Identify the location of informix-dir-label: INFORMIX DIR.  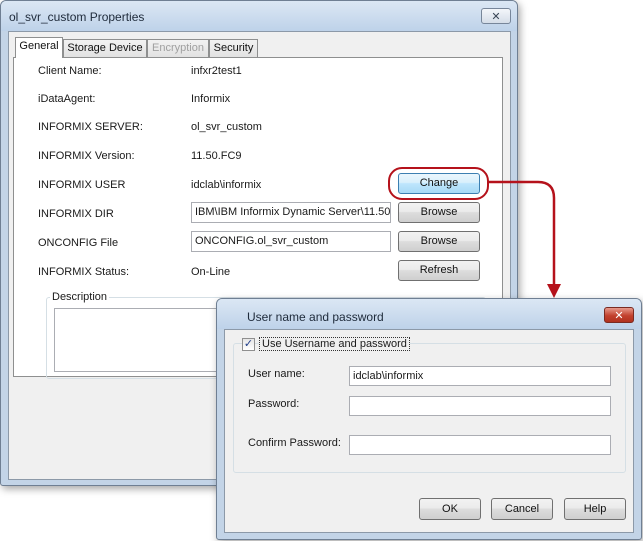
(76, 214).